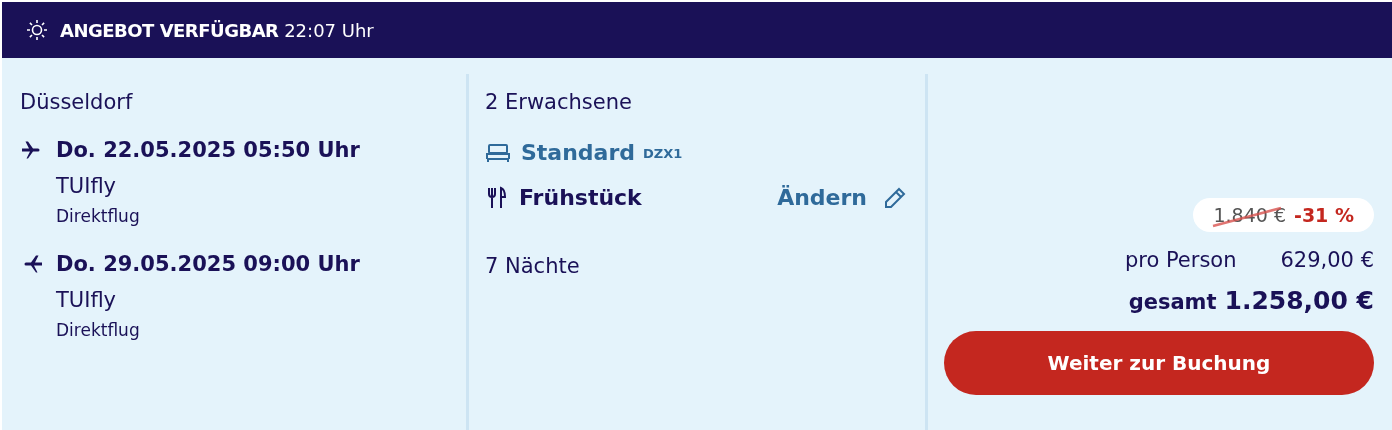  Describe the element at coordinates (533, 266) in the screenshot. I see `nights: 7 Nächte` at that location.